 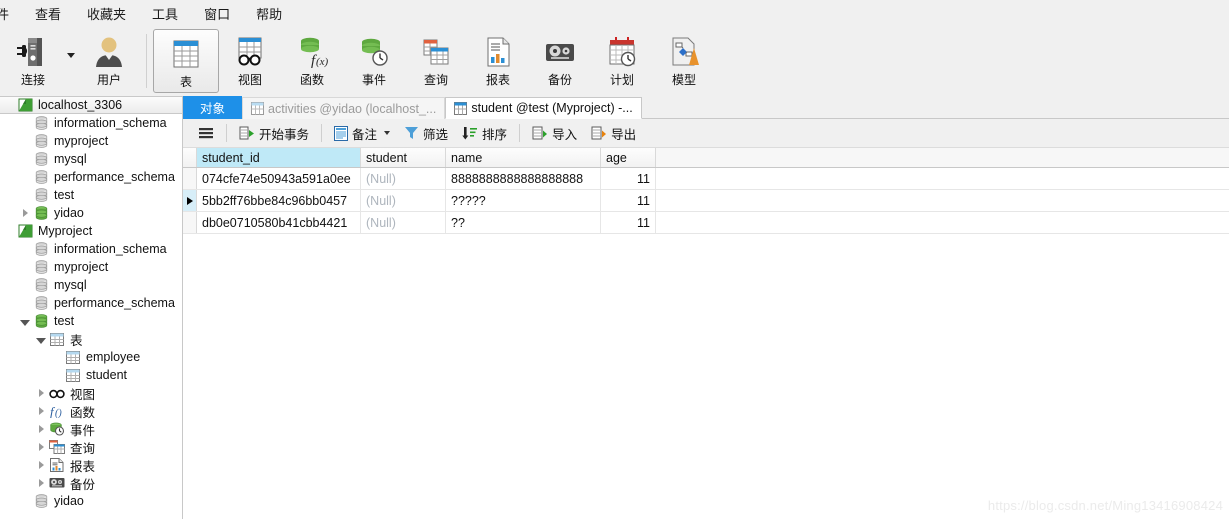 I want to click on queries-folder-icon, so click(x=57, y=447).